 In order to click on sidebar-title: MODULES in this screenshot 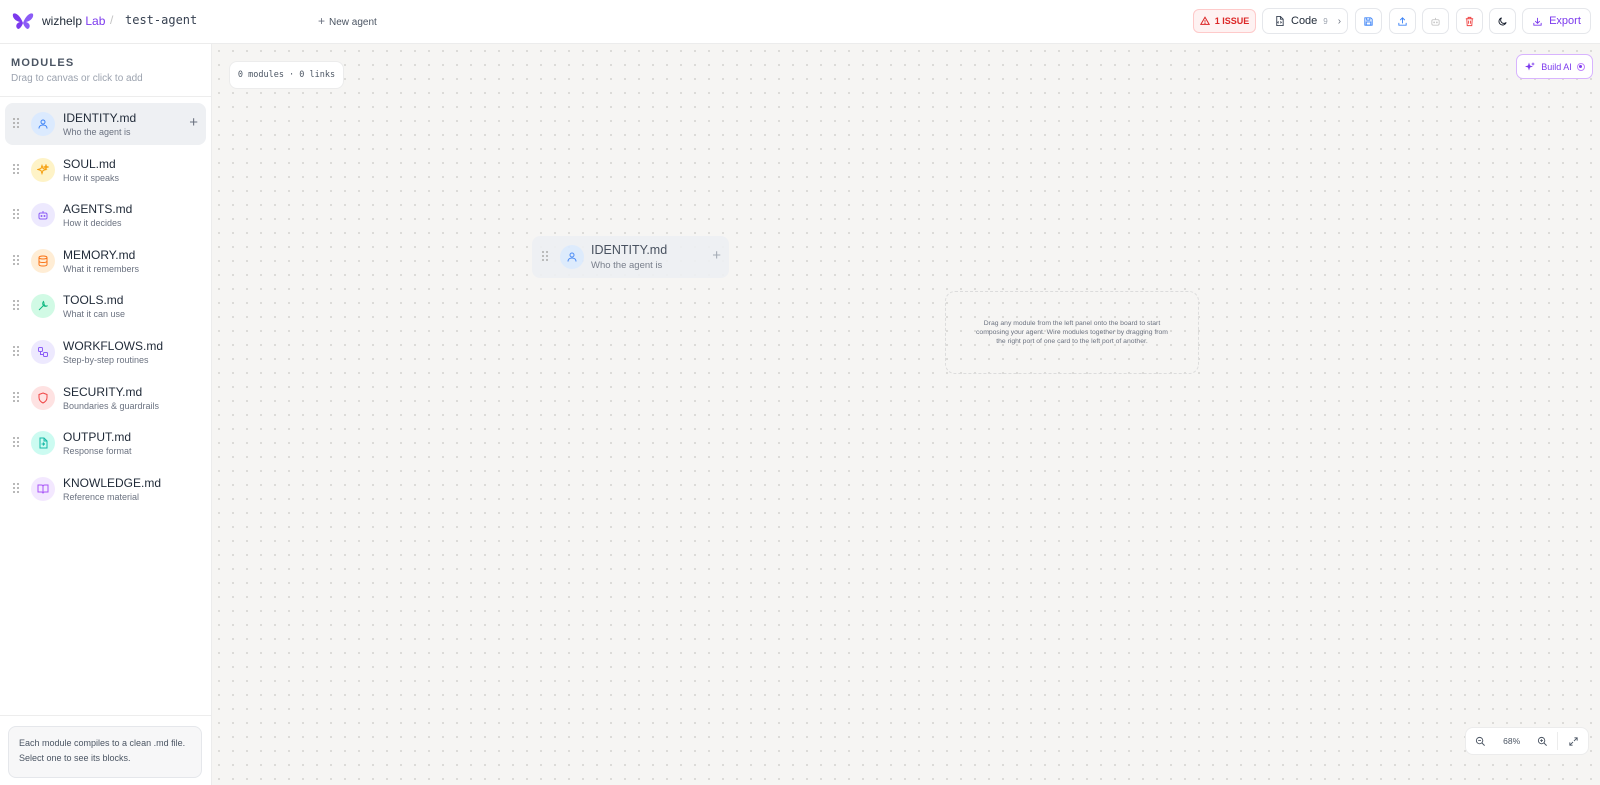, I will do `click(43, 63)`.